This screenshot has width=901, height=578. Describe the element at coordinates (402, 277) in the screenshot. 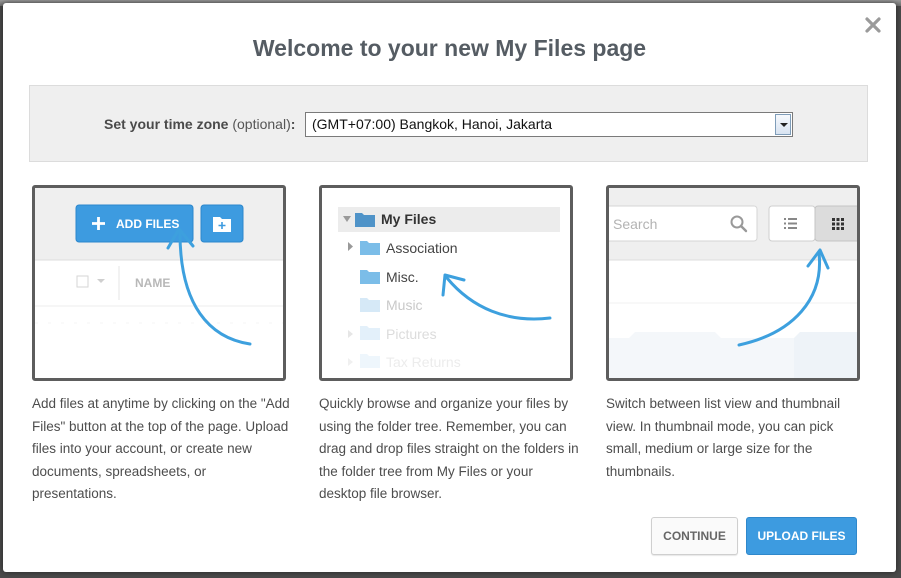

I see `tree-item: Misc.` at that location.